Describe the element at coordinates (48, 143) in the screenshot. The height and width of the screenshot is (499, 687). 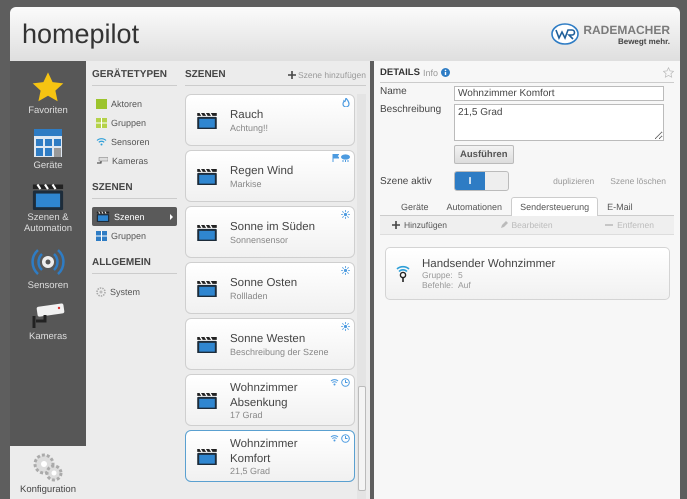
I see `building-icon` at that location.